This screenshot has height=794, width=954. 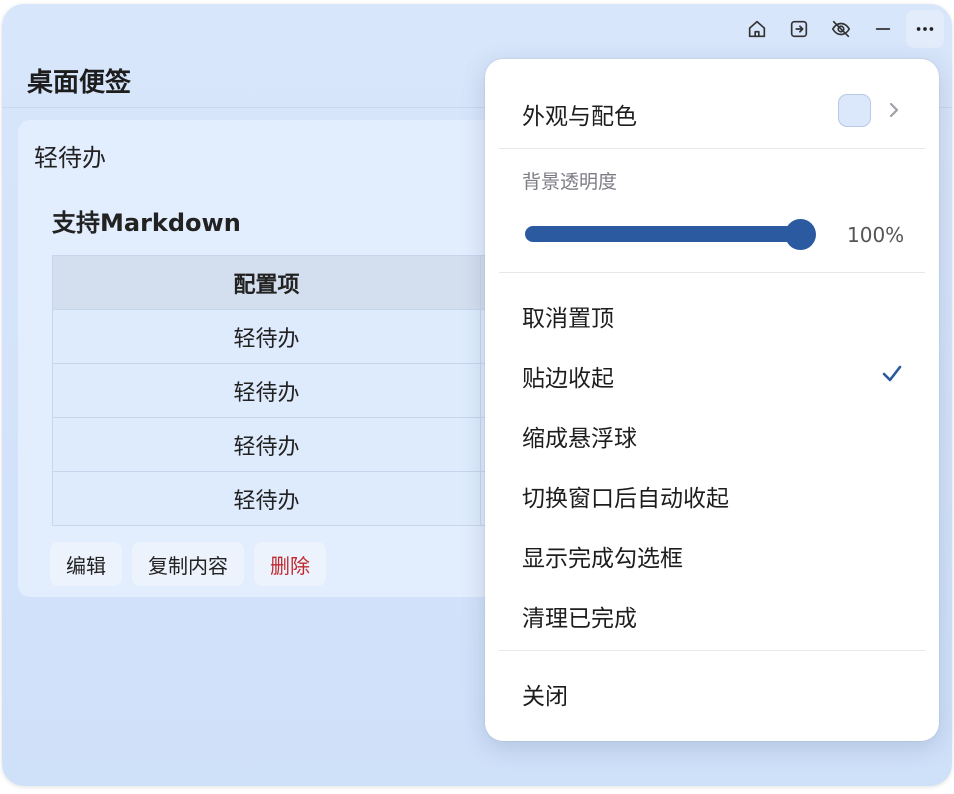 I want to click on minimize-button, so click(x=883, y=29).